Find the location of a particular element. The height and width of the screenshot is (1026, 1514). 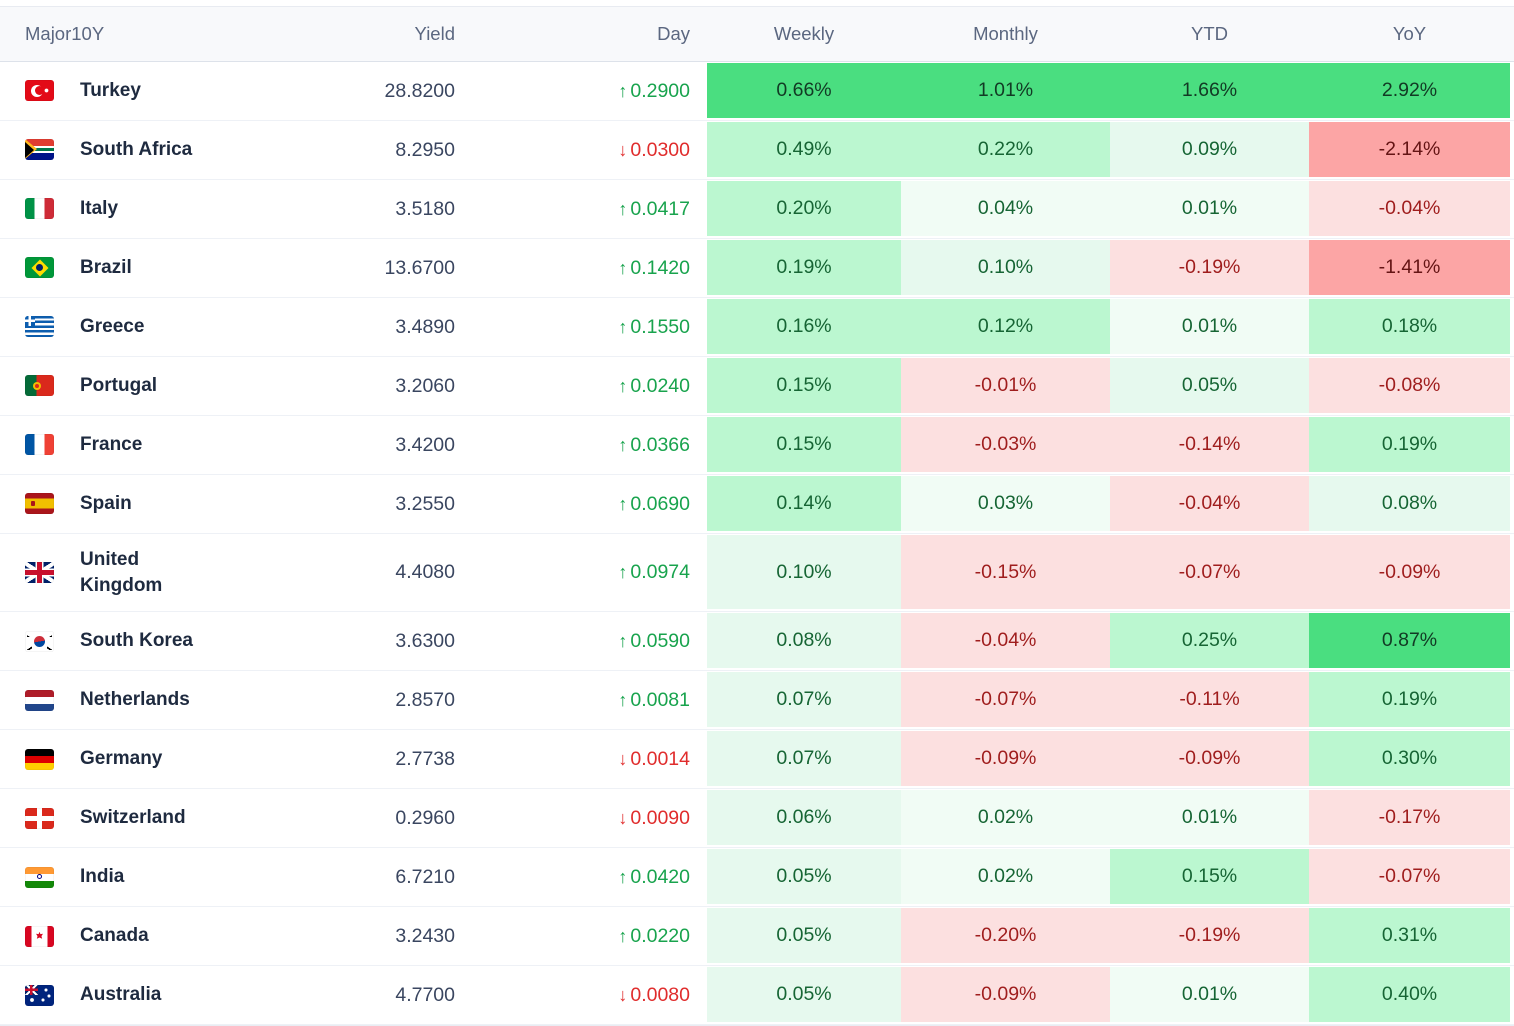

yoy-change-value: -0.08% is located at coordinates (1409, 385).